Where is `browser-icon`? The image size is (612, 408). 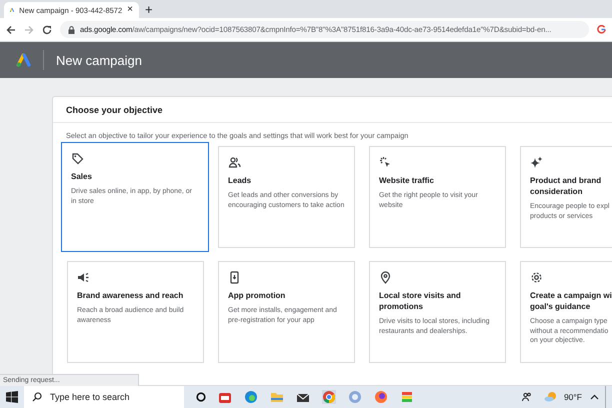 browser-icon is located at coordinates (251, 397).